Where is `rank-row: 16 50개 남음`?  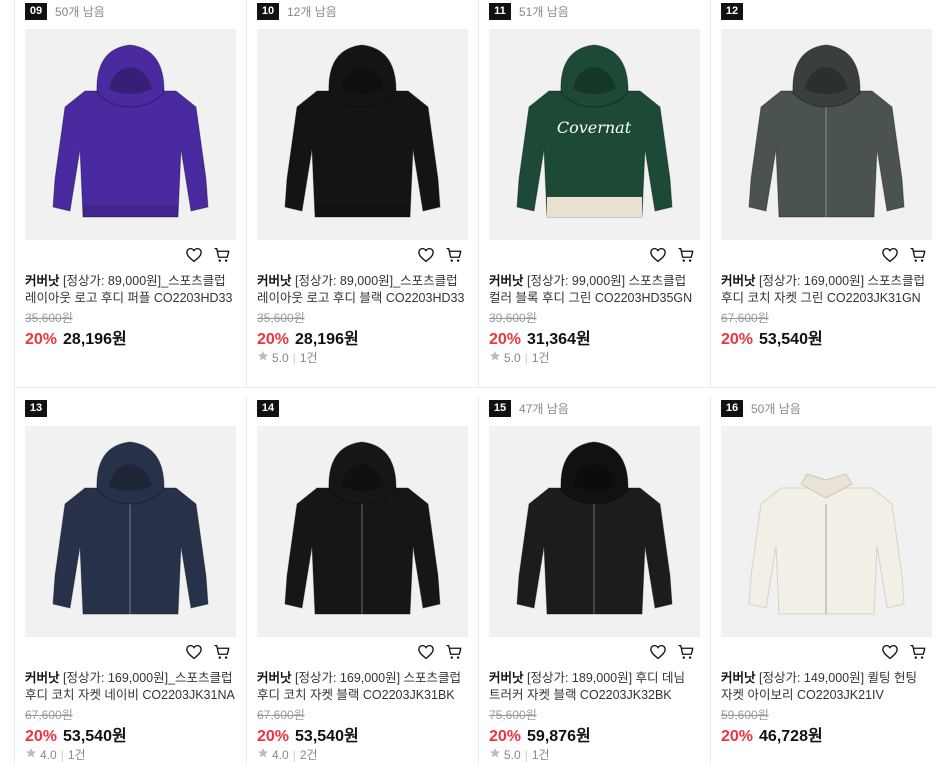
rank-row: 16 50개 남음 is located at coordinates (761, 408).